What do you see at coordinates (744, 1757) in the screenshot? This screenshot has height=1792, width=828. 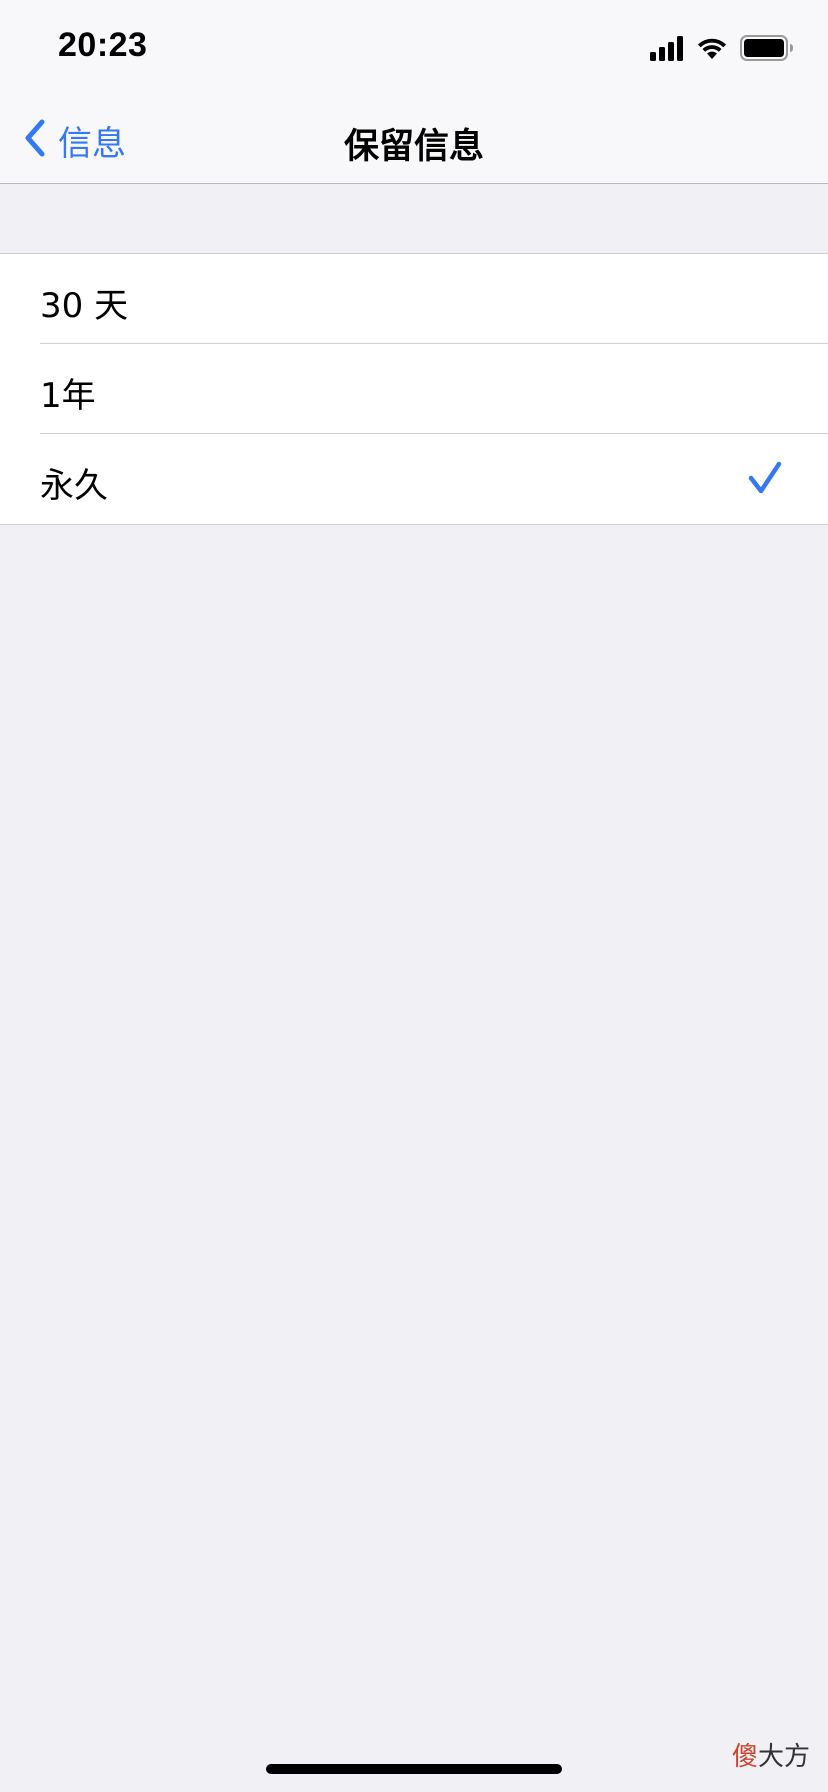 I see `watermark-part-1: 傻` at bounding box center [744, 1757].